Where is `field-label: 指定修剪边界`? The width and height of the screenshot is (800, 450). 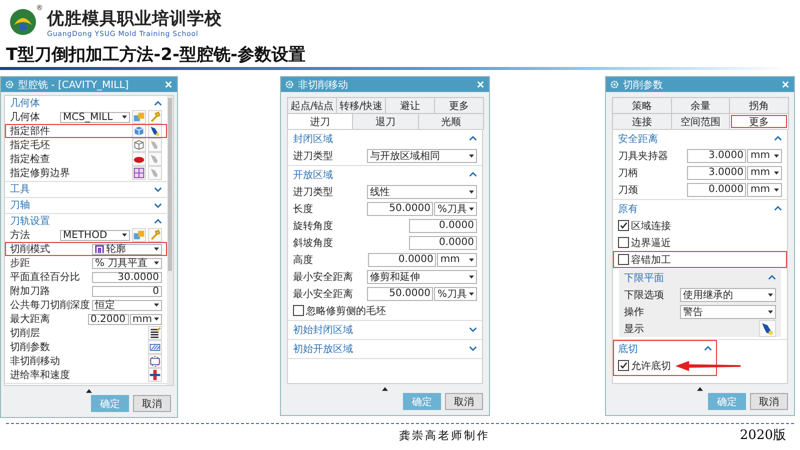 field-label: 指定修剪边界 is located at coordinates (40, 173).